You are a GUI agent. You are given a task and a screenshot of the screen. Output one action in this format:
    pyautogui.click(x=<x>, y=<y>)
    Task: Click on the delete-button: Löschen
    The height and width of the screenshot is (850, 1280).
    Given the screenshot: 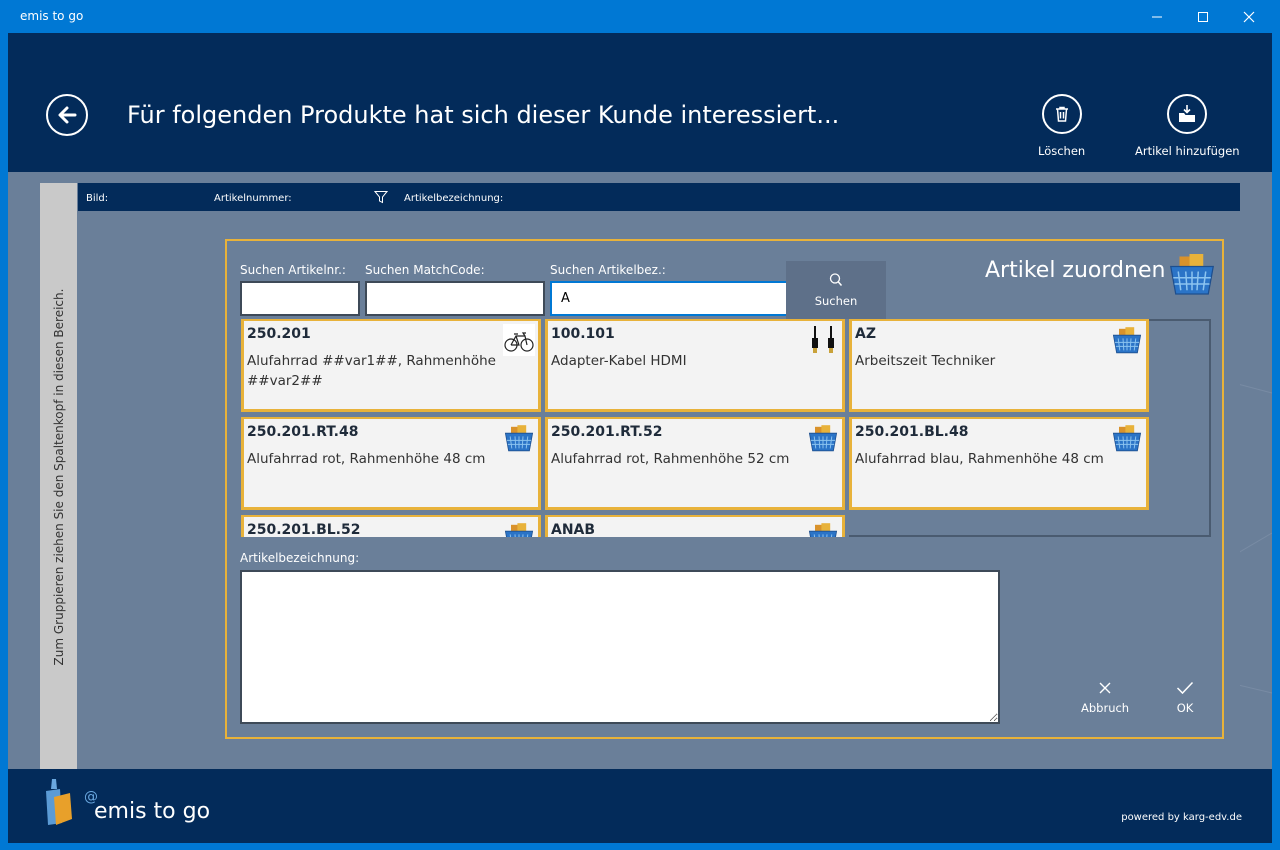 What is the action you would take?
    pyautogui.click(x=1061, y=126)
    